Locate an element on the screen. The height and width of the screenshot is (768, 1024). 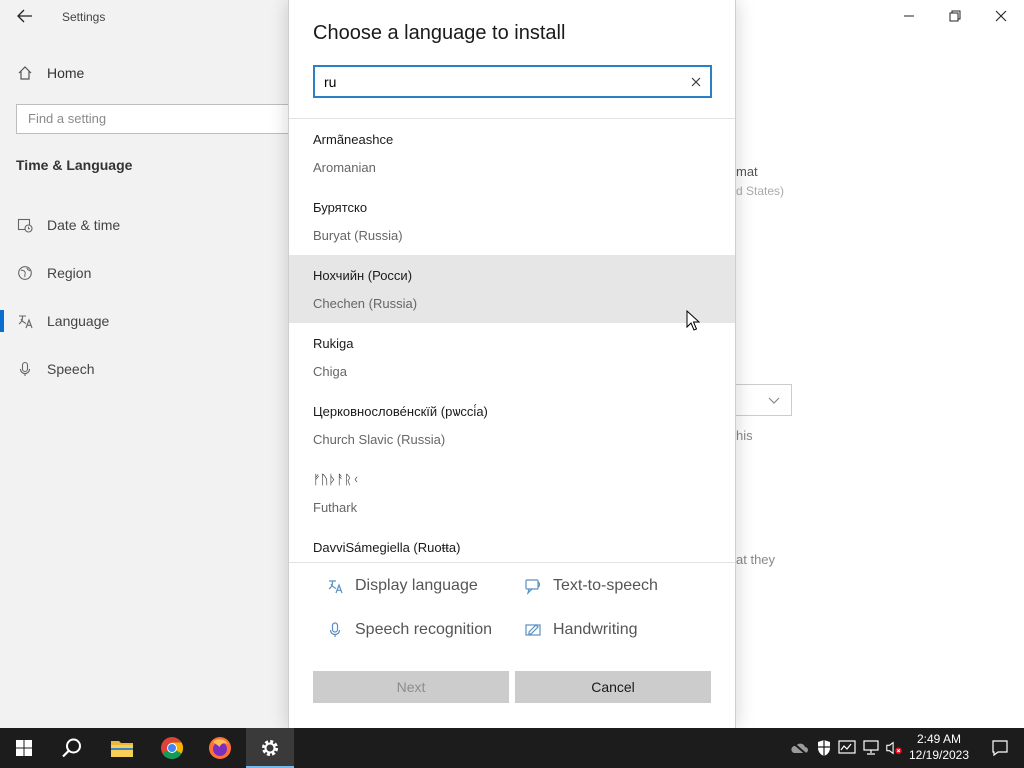
firefox-icon is located at coordinates (220, 748).